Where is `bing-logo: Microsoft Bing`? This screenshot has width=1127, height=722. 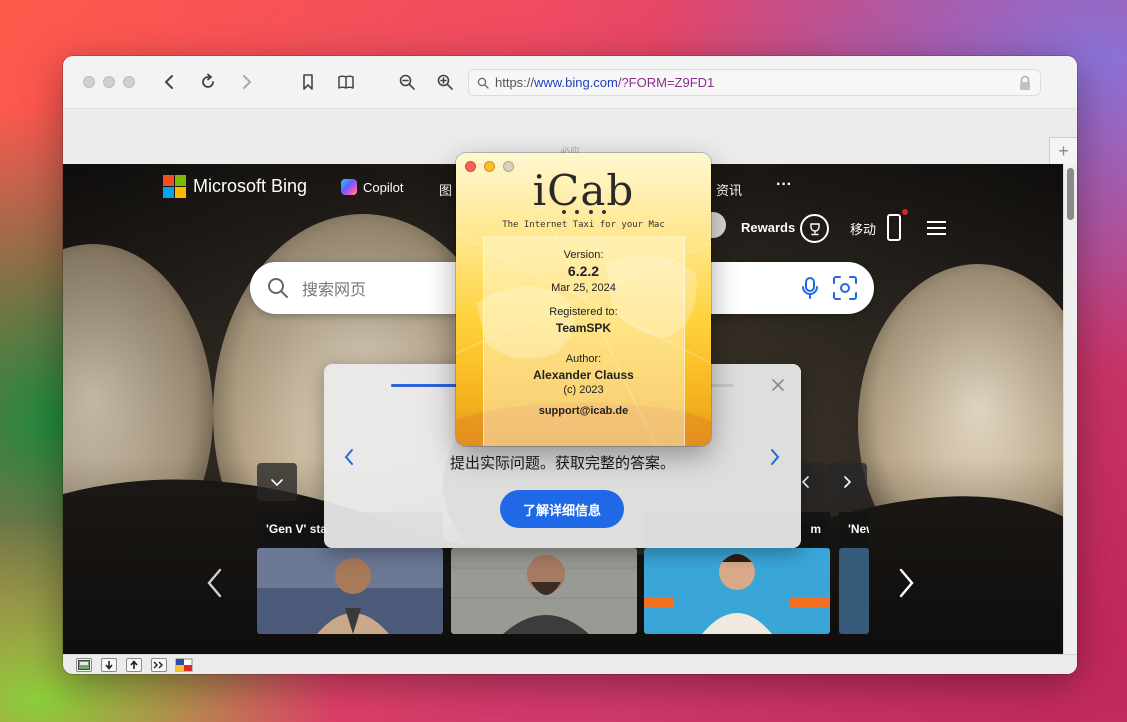
bing-logo: Microsoft Bing is located at coordinates (235, 186).